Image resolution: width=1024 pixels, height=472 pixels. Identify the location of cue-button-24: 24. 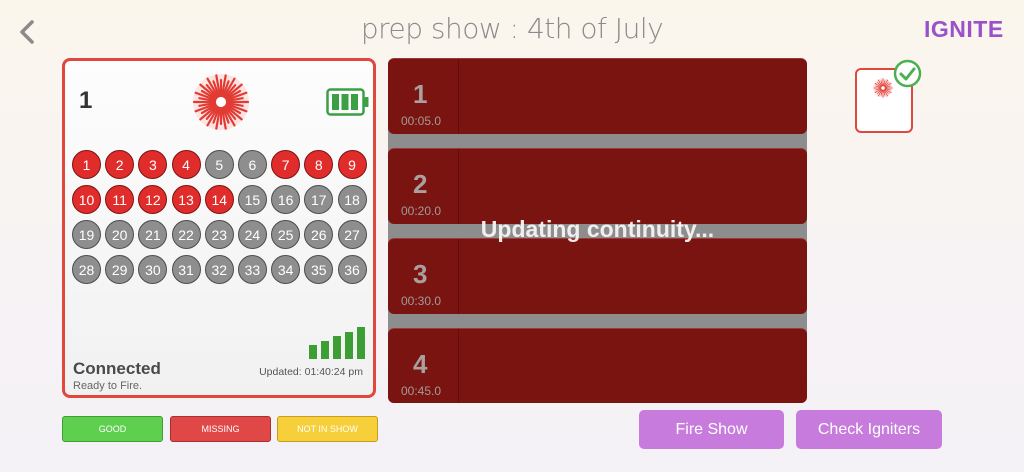
(252, 234).